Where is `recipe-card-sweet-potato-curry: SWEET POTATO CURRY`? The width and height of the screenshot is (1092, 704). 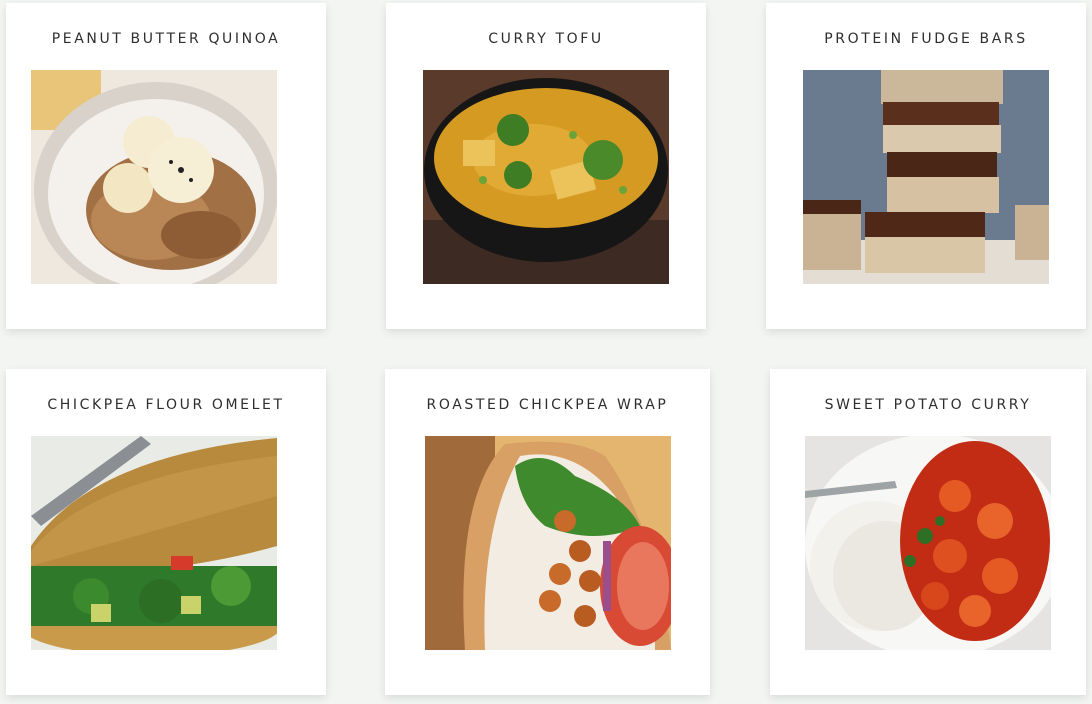
recipe-card-sweet-potato-curry: SWEET POTATO CURRY is located at coordinates (928, 532).